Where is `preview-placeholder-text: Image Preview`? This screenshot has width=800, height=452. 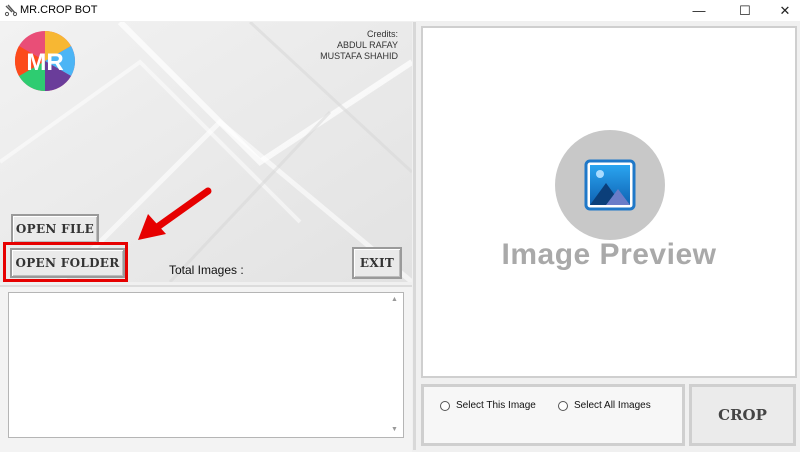 preview-placeholder-text: Image Preview is located at coordinates (609, 254).